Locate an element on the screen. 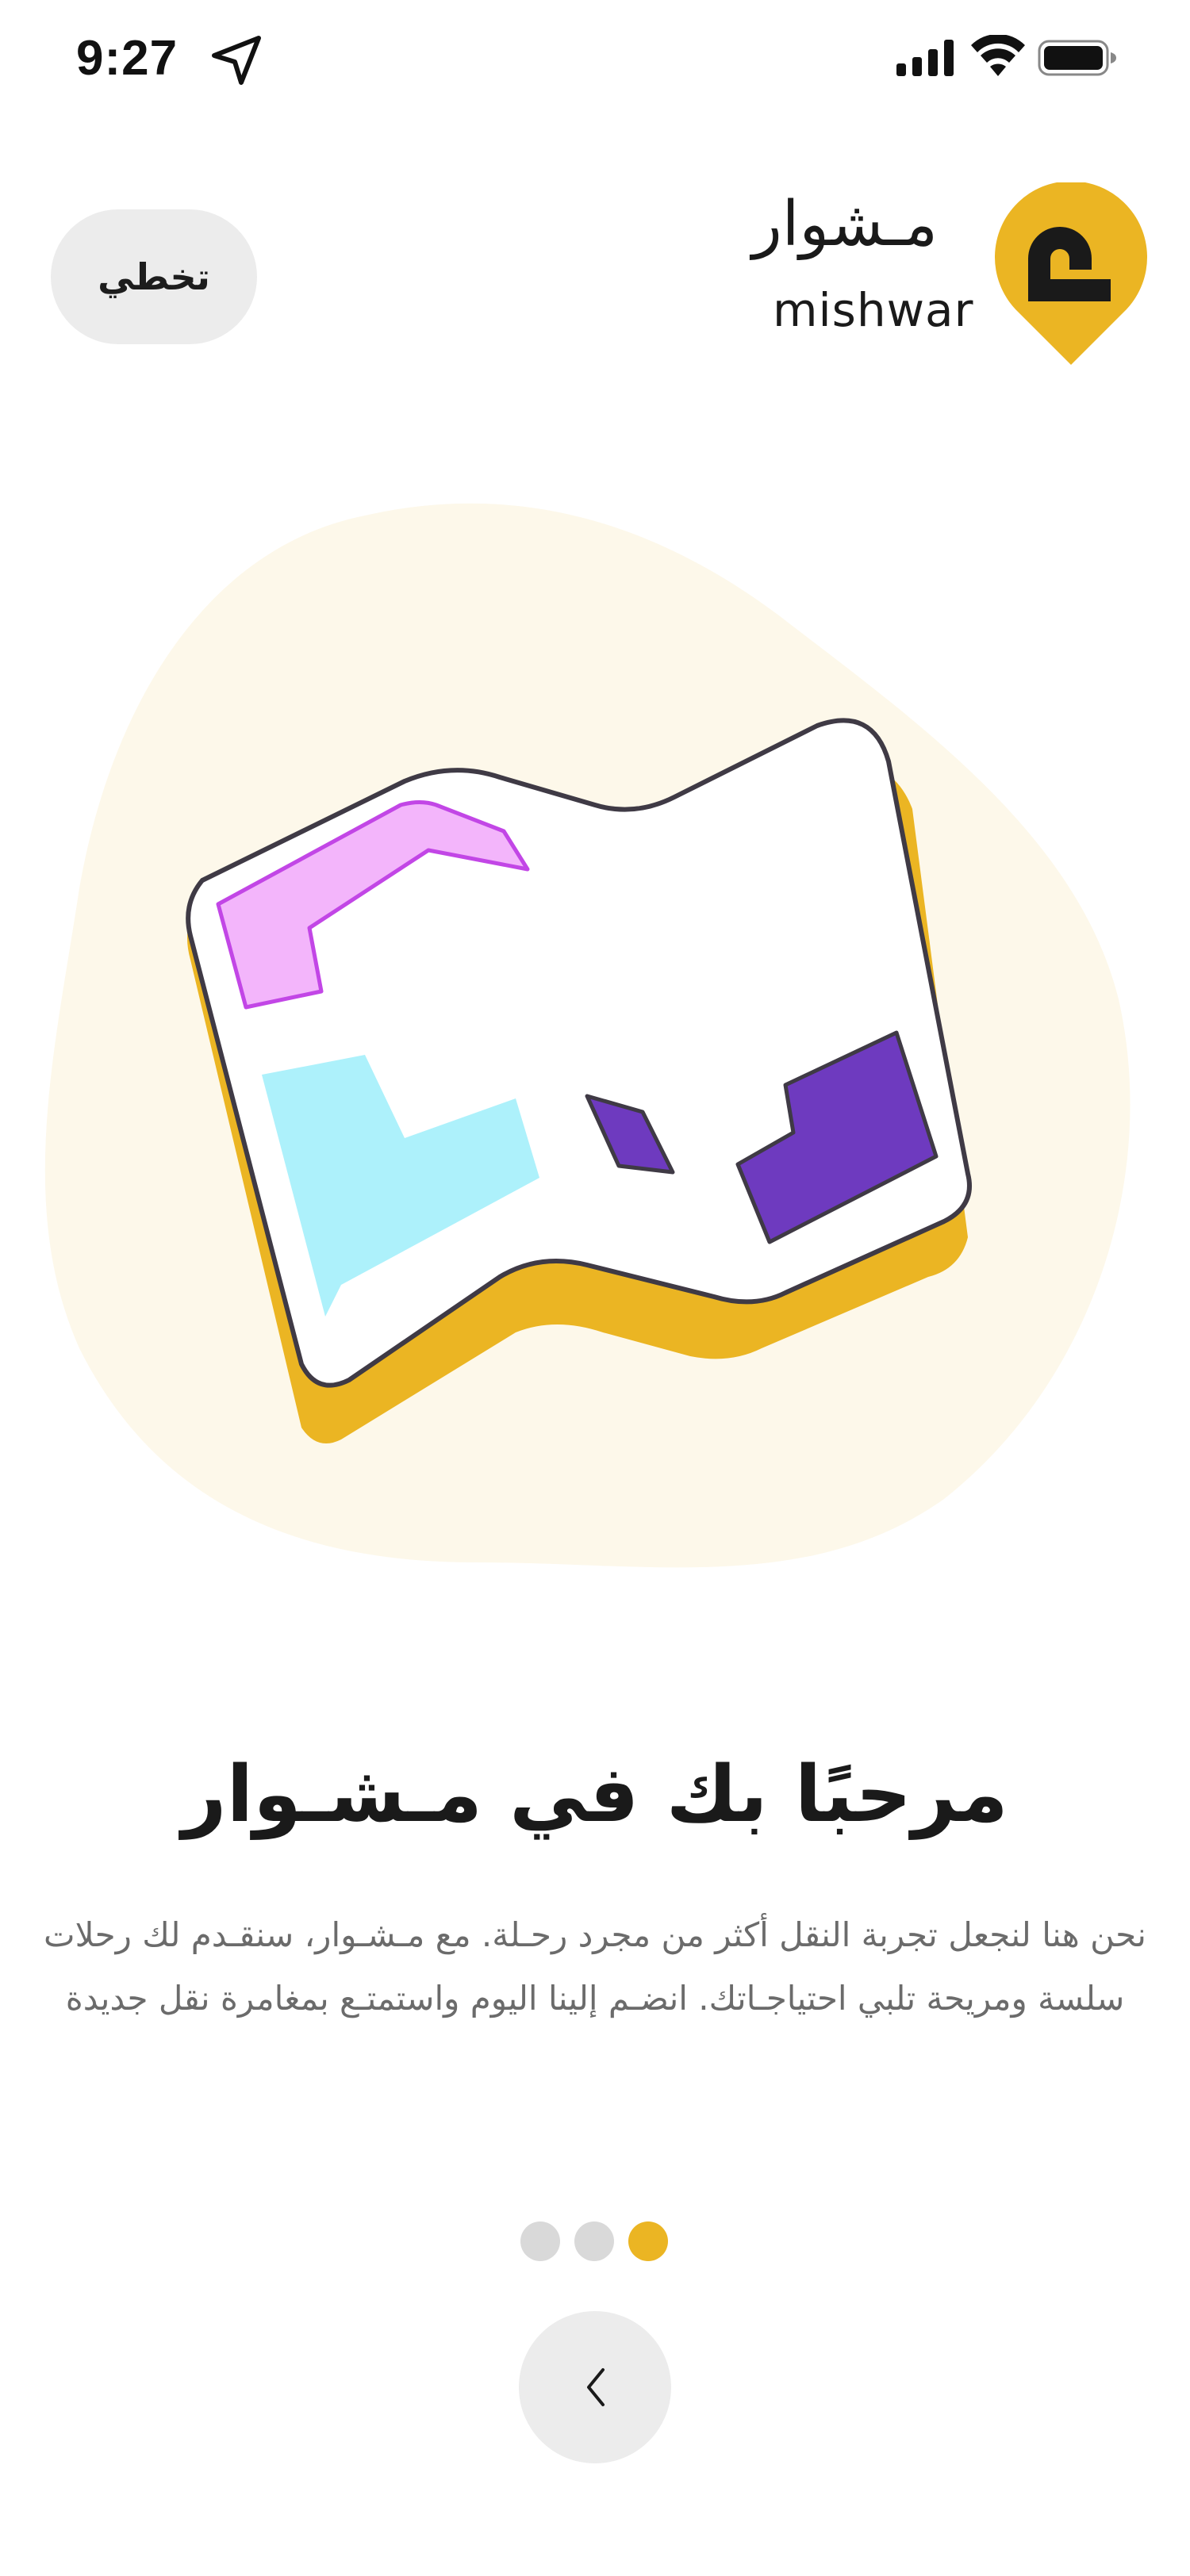 The width and height of the screenshot is (1190, 2576). wifi-icon is located at coordinates (998, 55).